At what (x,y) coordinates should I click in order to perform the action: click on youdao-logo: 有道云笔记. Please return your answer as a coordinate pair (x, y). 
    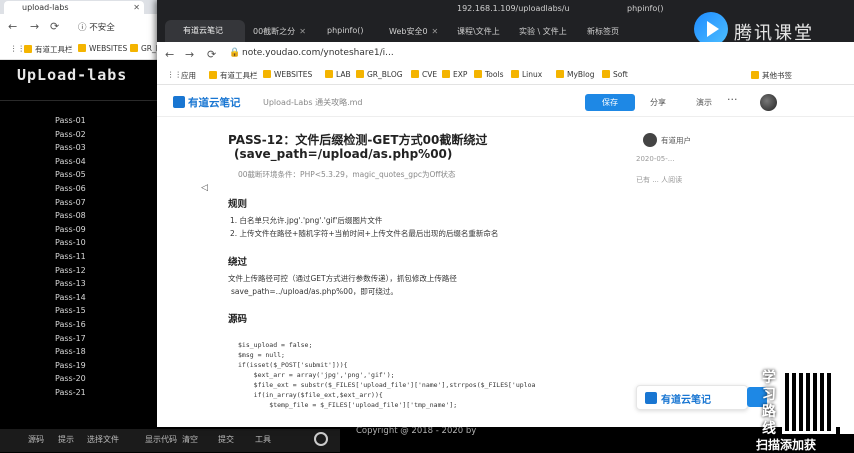
    Looking at the image, I should click on (214, 102).